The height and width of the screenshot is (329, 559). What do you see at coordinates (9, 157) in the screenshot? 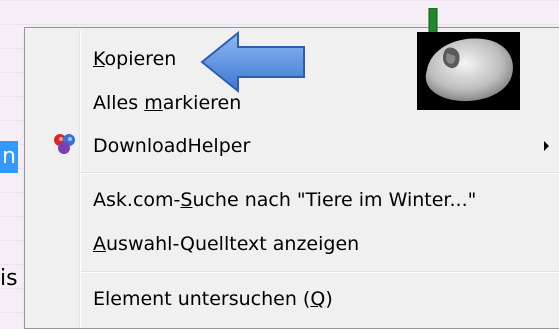
I see `selected-text-fragment: n` at bounding box center [9, 157].